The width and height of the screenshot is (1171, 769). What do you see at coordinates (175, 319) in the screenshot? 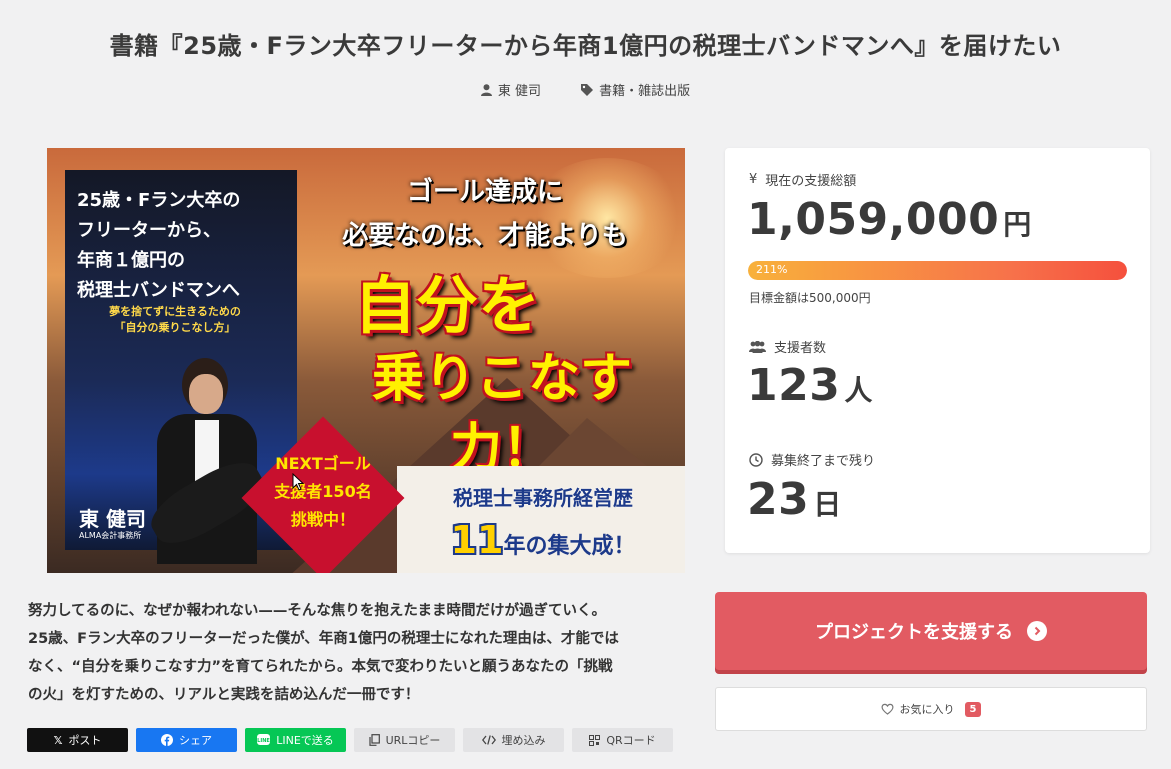
I see `book-cover-subtitle: 夢を捨てずに生きるための 「自分の乗りこなし方」` at bounding box center [175, 319].